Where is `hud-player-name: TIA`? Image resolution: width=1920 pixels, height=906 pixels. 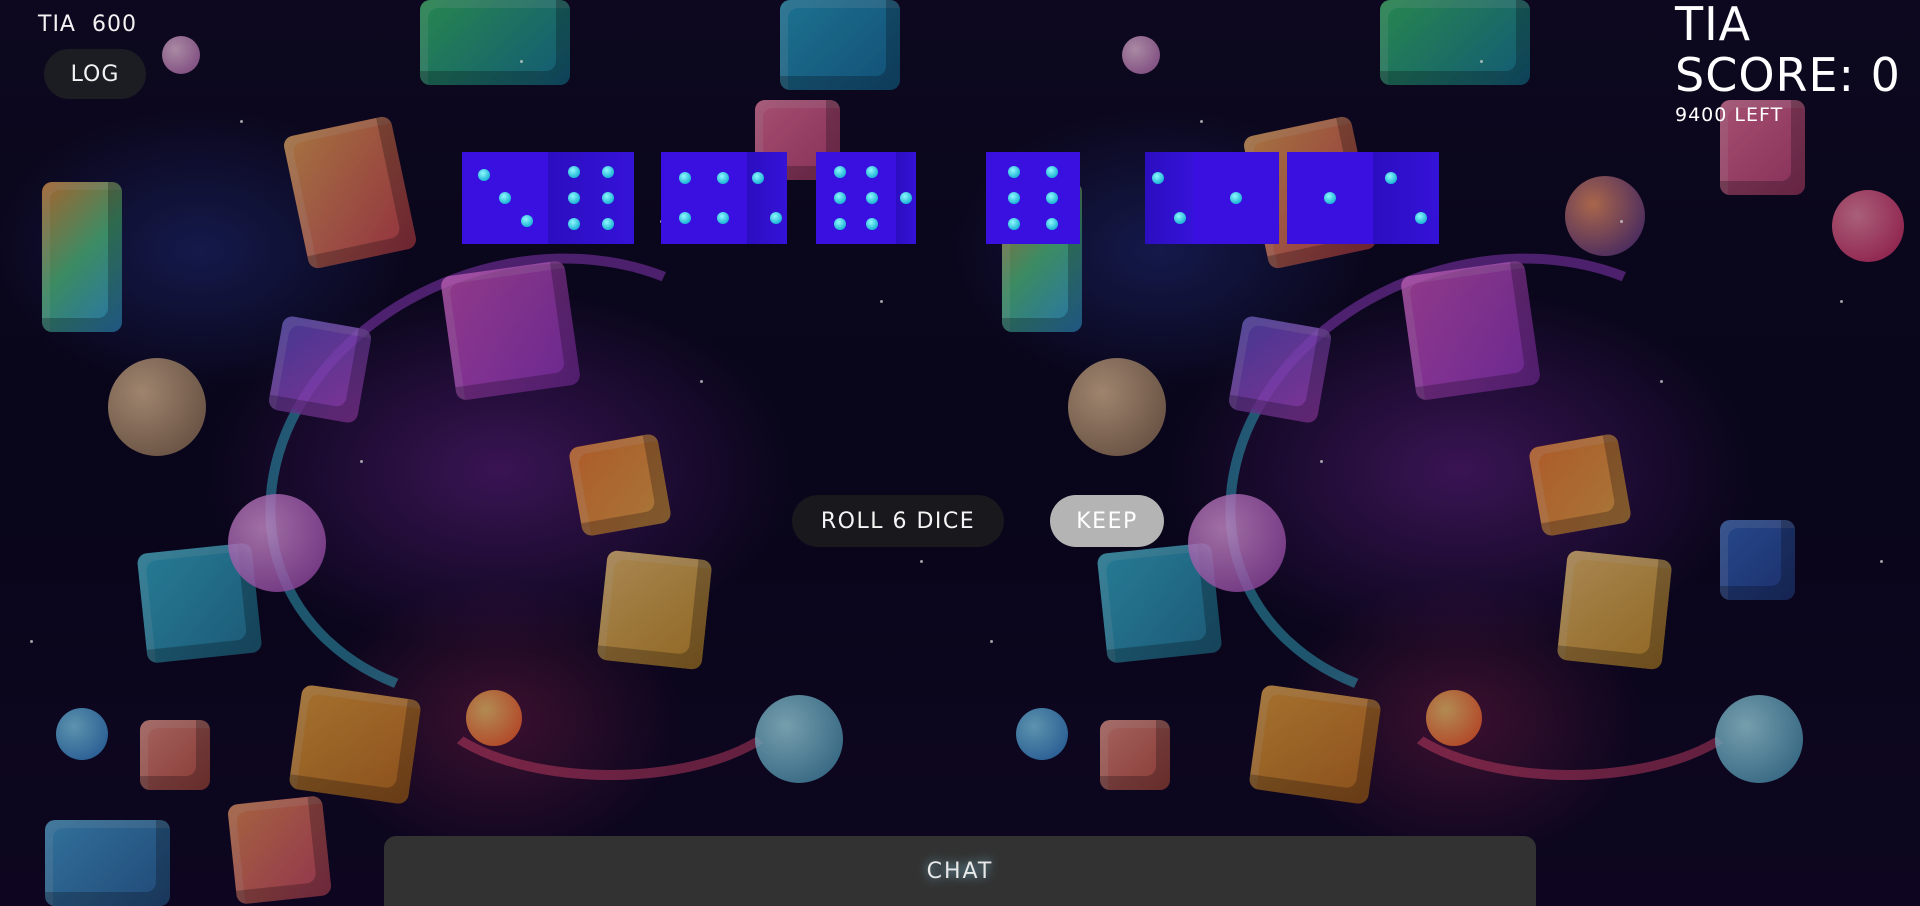 hud-player-name: TIA is located at coordinates (57, 24).